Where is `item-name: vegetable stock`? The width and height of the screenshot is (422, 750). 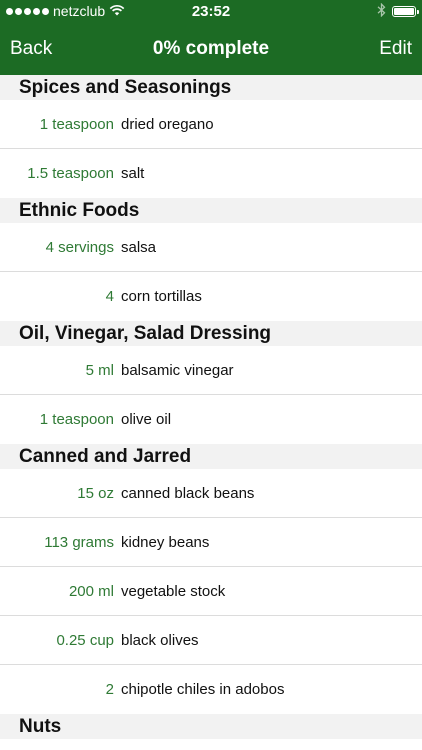
item-name: vegetable stock is located at coordinates (173, 591).